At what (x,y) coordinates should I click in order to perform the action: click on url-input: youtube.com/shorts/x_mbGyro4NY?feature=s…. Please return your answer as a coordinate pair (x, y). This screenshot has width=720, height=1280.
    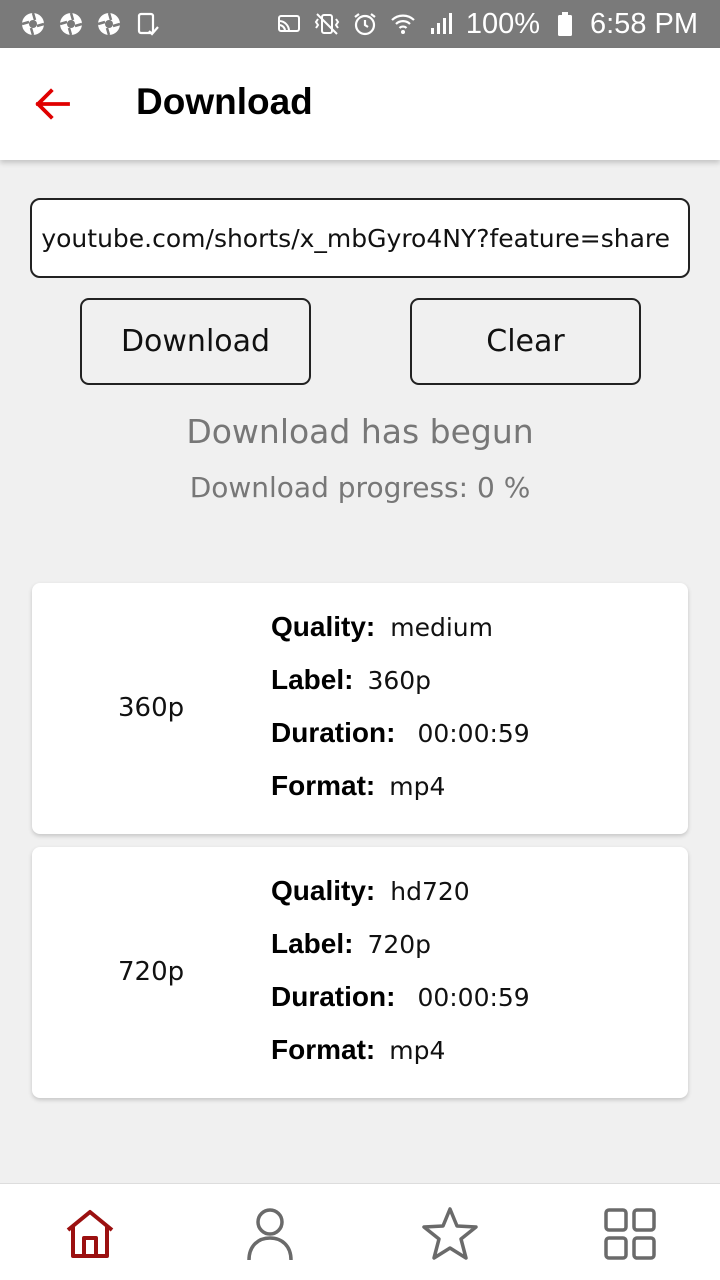
    Looking at the image, I should click on (360, 238).